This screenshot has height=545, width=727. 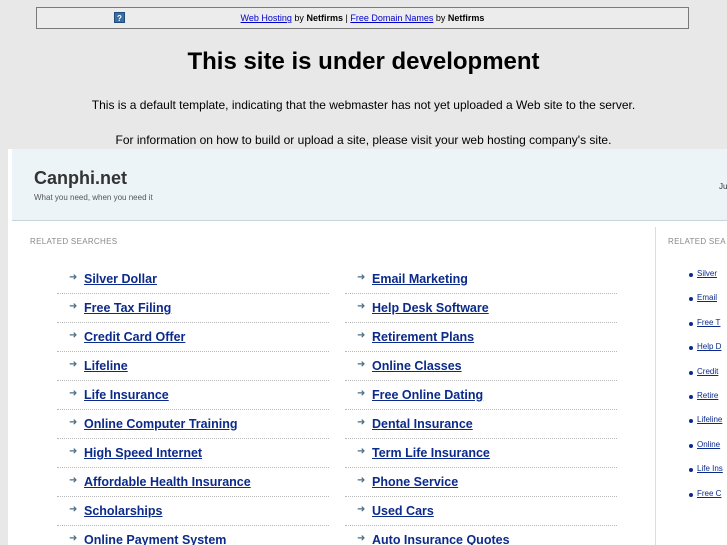 What do you see at coordinates (705, 328) in the screenshot?
I see `sidebar-search-item: Free T` at bounding box center [705, 328].